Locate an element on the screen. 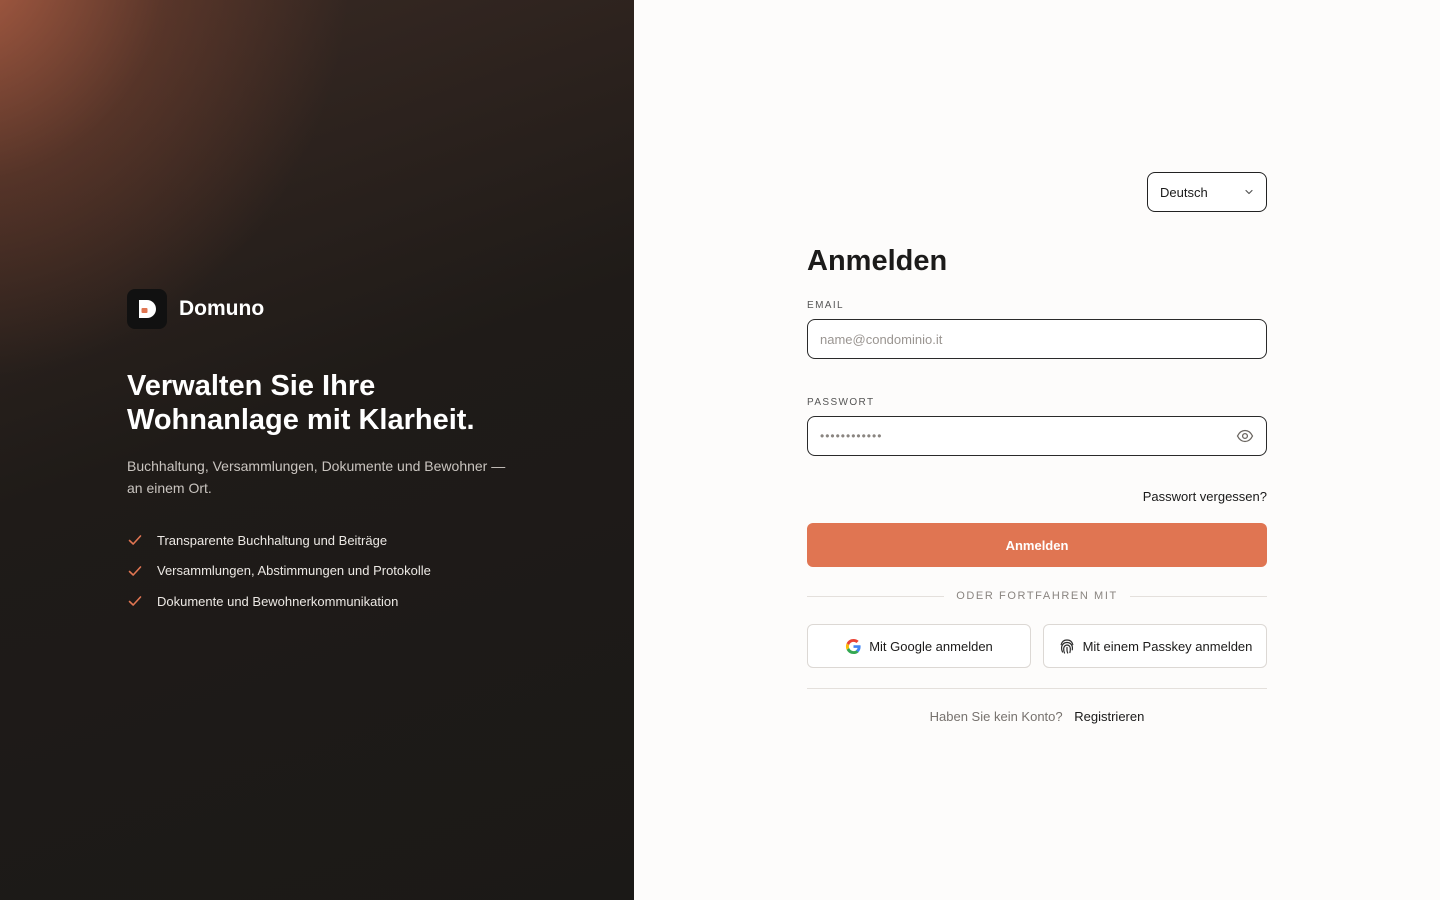  feature-text: Dokumente und Bewohnerkommunikation is located at coordinates (278, 601).